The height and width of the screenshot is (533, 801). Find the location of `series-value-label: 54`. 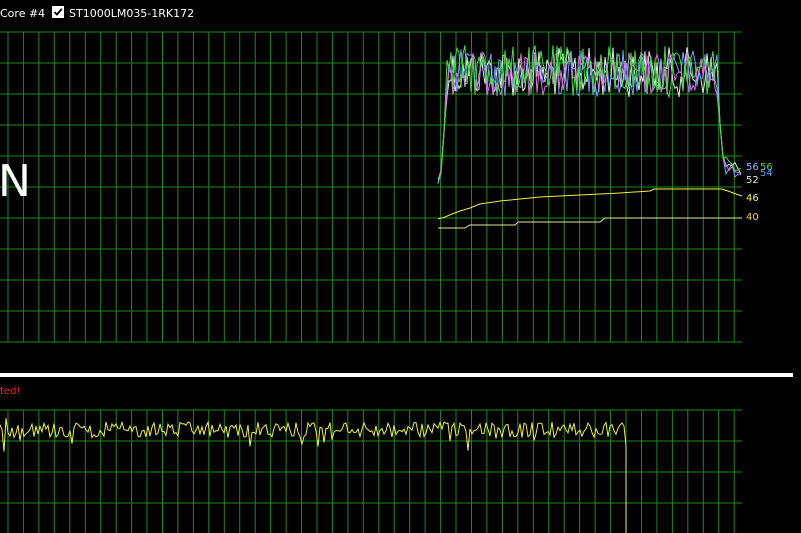

series-value-label: 54 is located at coordinates (766, 173).